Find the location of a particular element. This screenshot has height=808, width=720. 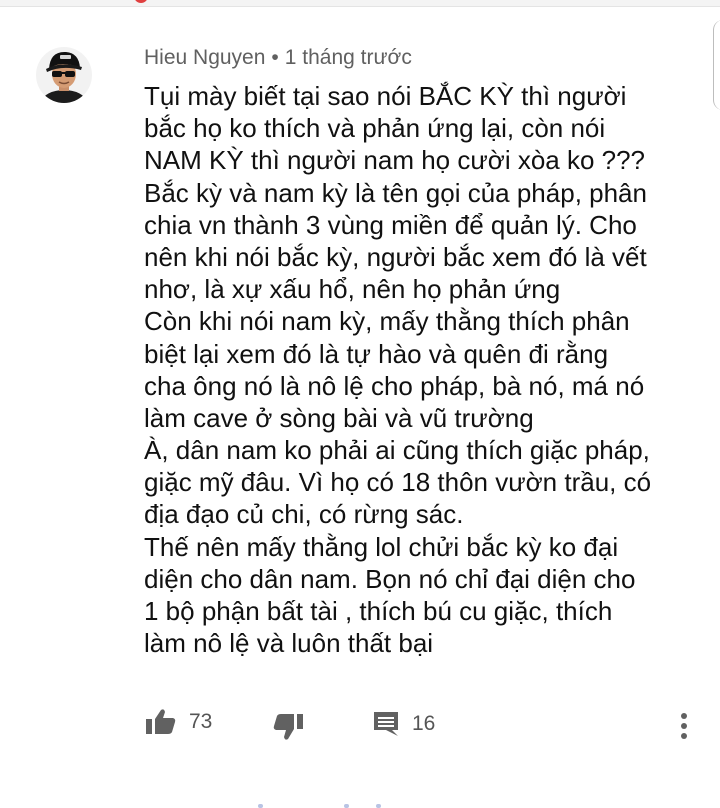

user-avatar-image is located at coordinates (64, 75).